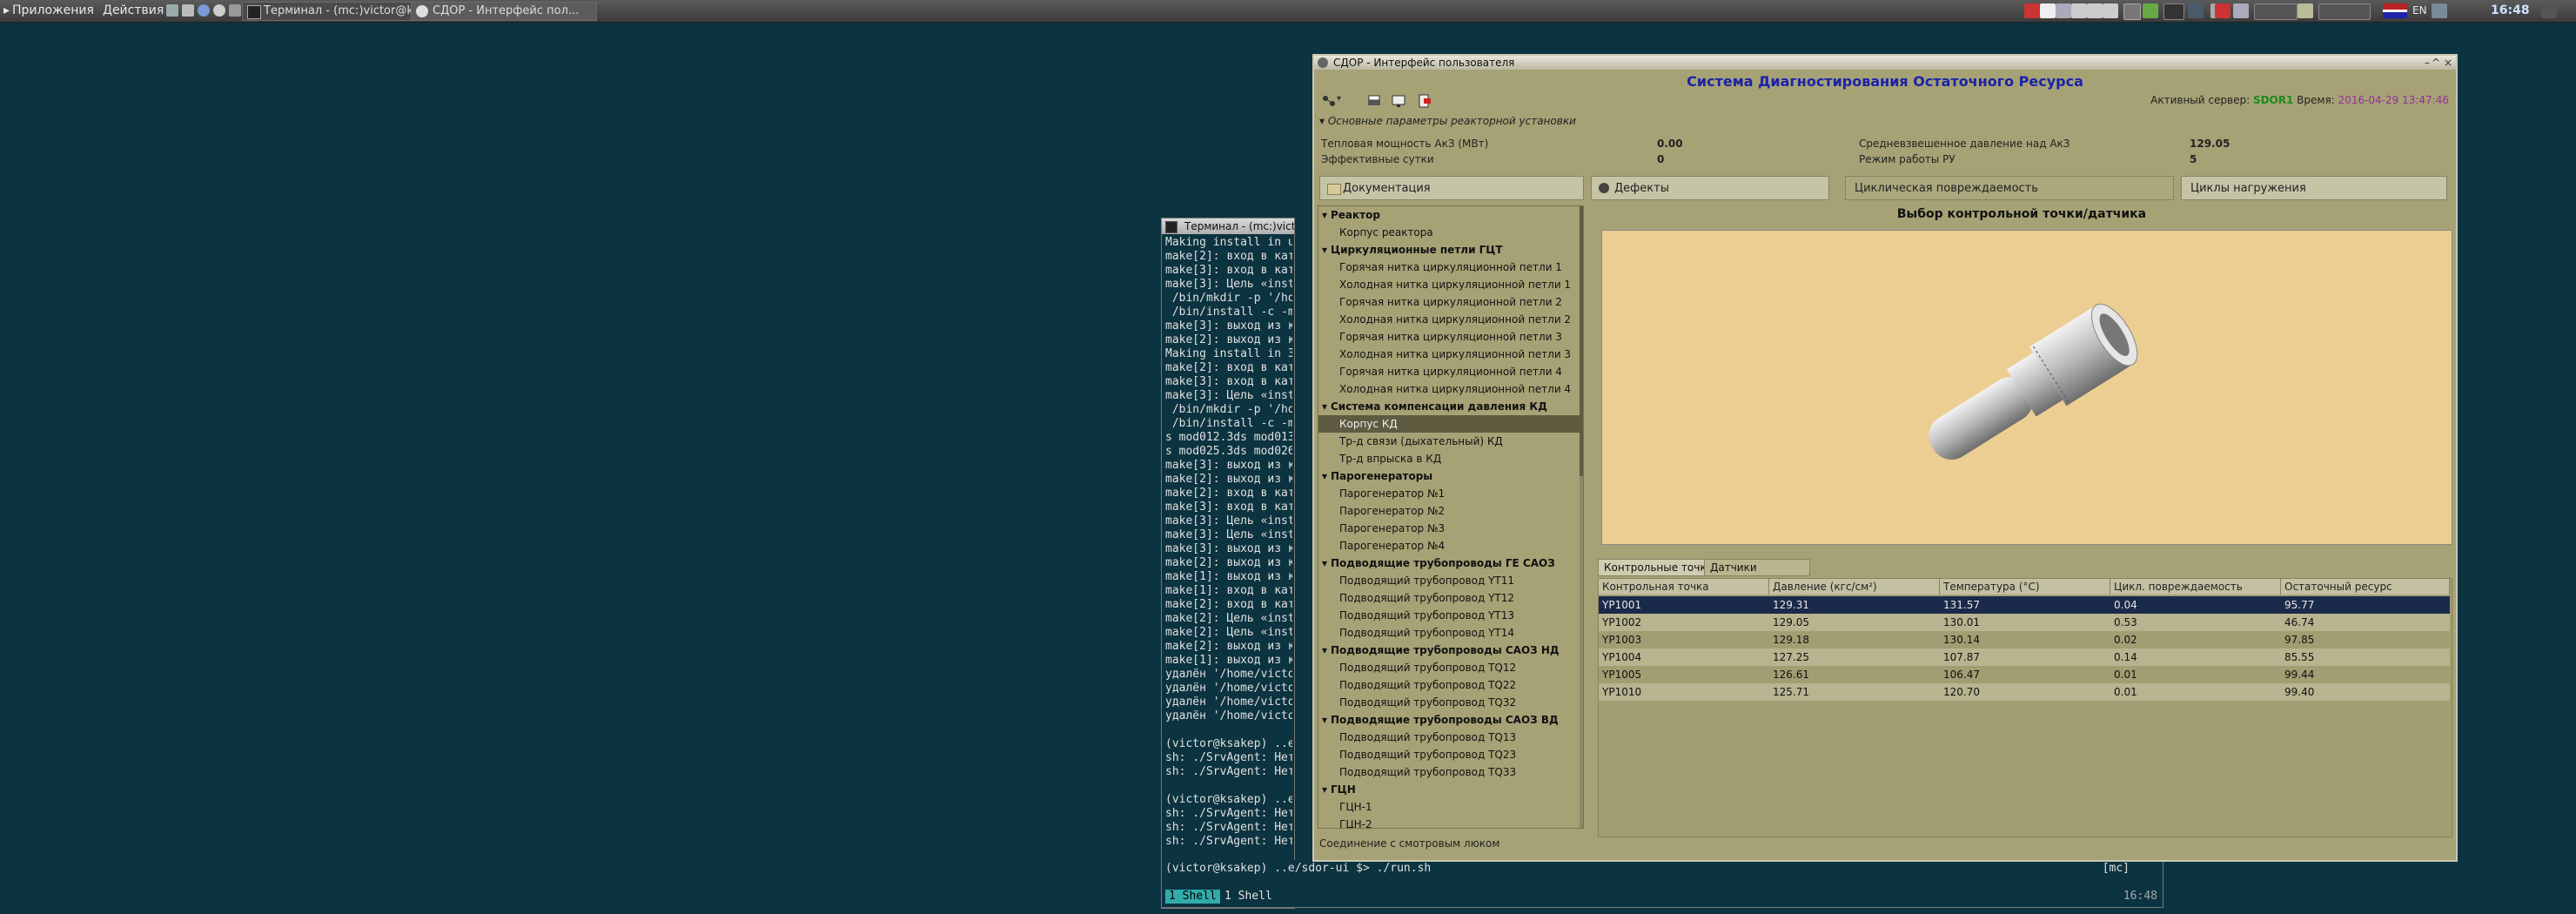 The image size is (2576, 914). Describe the element at coordinates (2314, 188) in the screenshot. I see `tab-load-cycles: Циклы нагружения` at that location.